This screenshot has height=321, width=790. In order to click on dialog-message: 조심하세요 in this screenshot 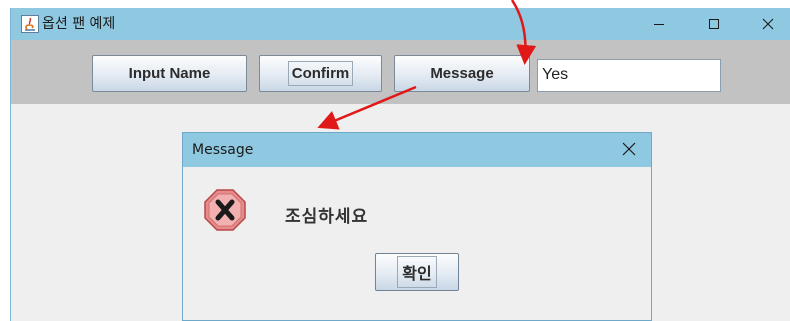, I will do `click(327, 217)`.